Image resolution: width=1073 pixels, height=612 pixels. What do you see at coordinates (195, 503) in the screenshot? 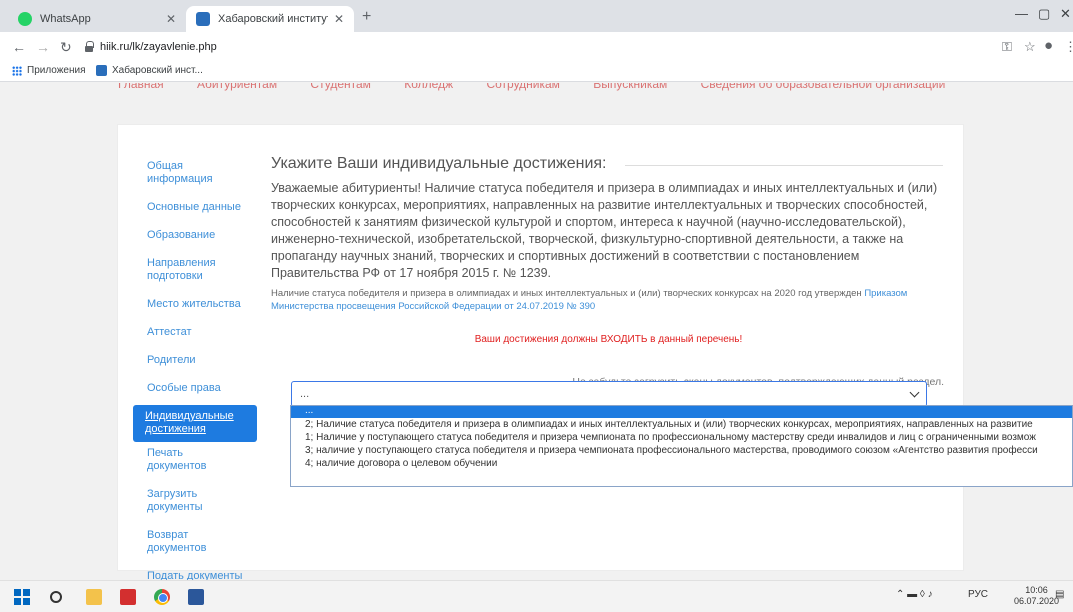
I see `sidebar-item-upload: Загрузить документы` at bounding box center [195, 503].